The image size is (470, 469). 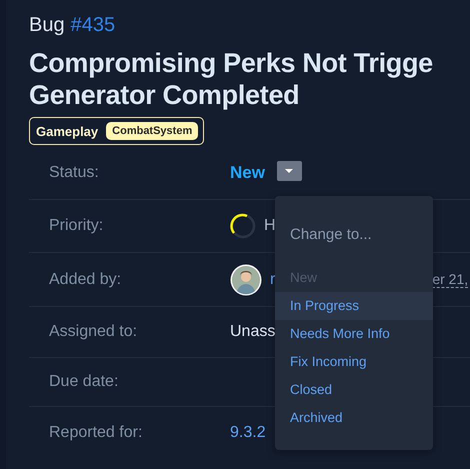 I want to click on caret-icon, so click(x=289, y=171).